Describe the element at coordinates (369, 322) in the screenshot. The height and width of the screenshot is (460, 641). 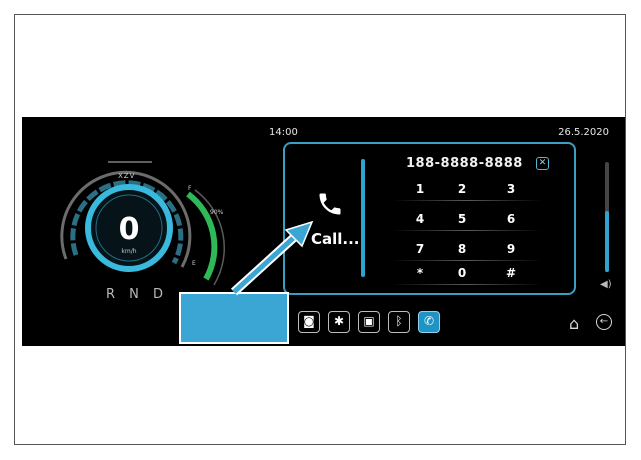
I see `apps-icon: ▣` at that location.